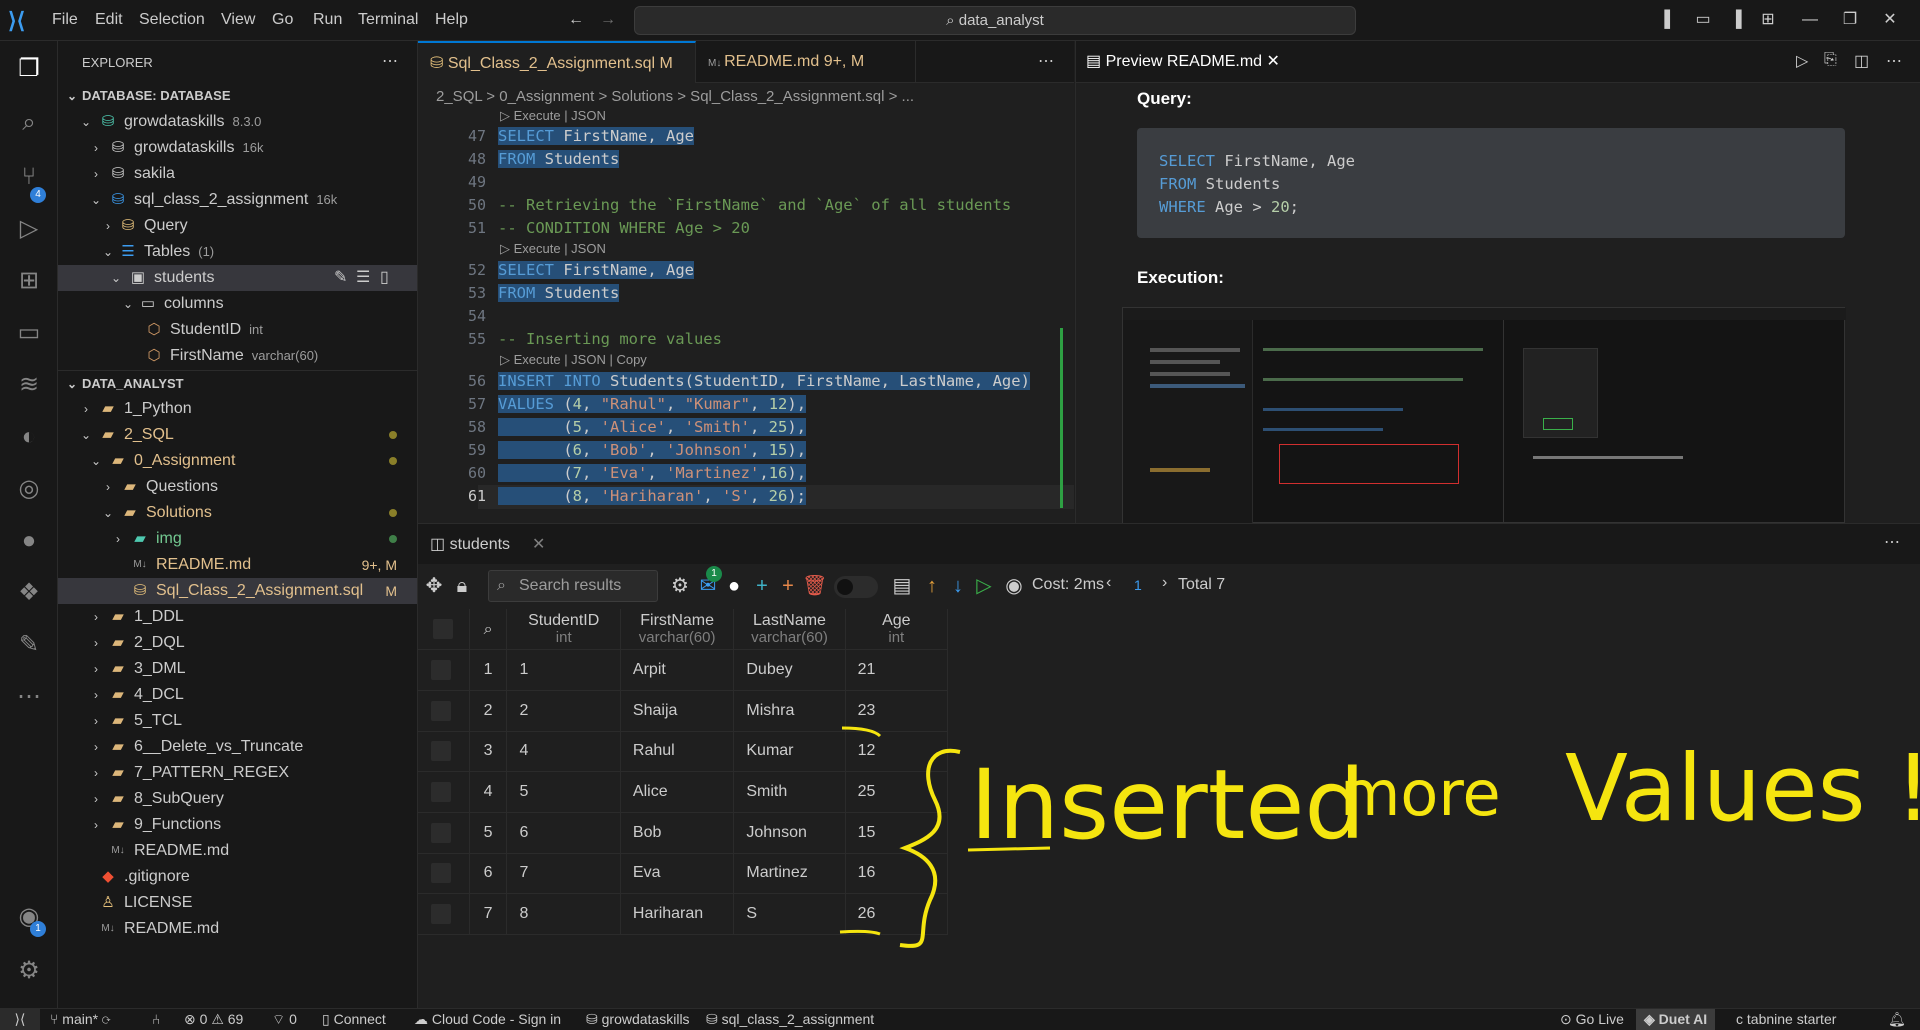 The width and height of the screenshot is (1920, 1030). What do you see at coordinates (282, 20) in the screenshot?
I see `menu-go: Go` at bounding box center [282, 20].